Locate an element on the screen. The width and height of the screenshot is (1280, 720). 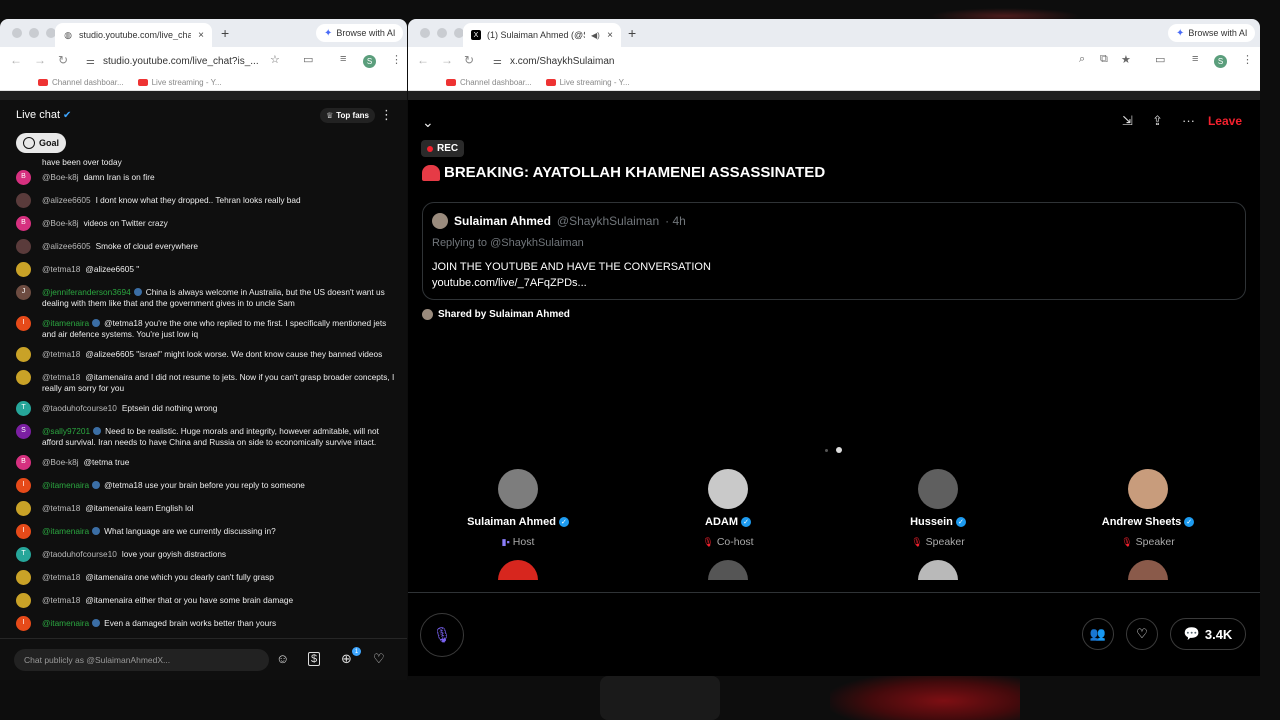
chat-author: @jenniferanderson3694 is located at coordinates (86, 292).